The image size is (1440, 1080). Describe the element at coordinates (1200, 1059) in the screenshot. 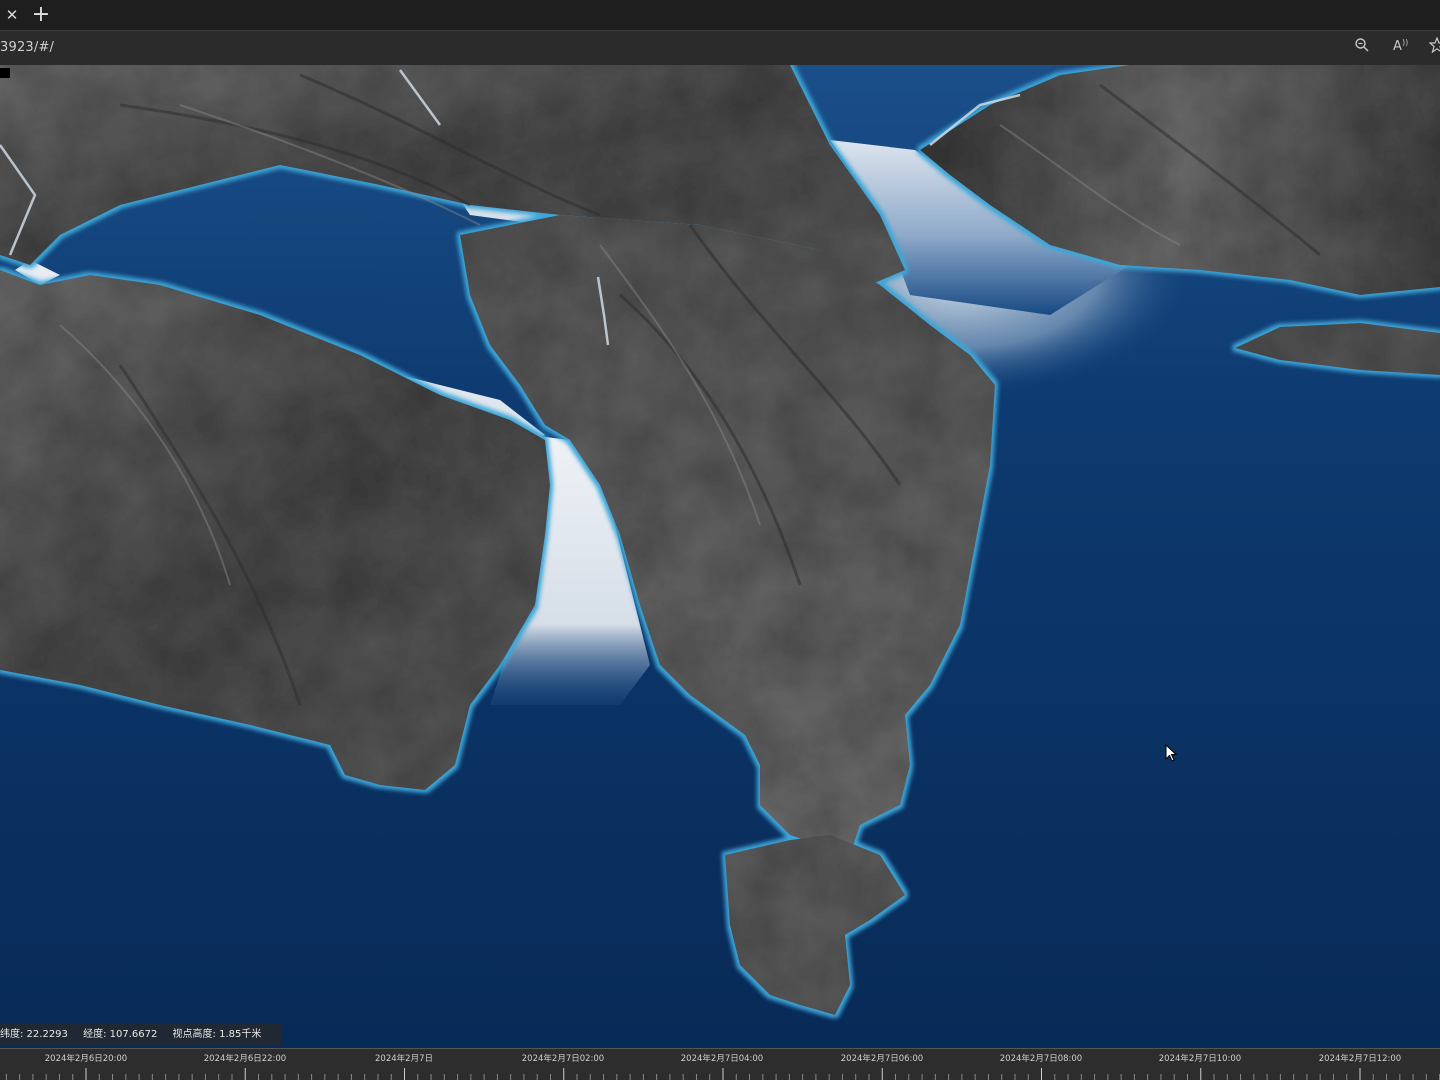

I see `timeline-label: 2024年2月7日10:00` at that location.